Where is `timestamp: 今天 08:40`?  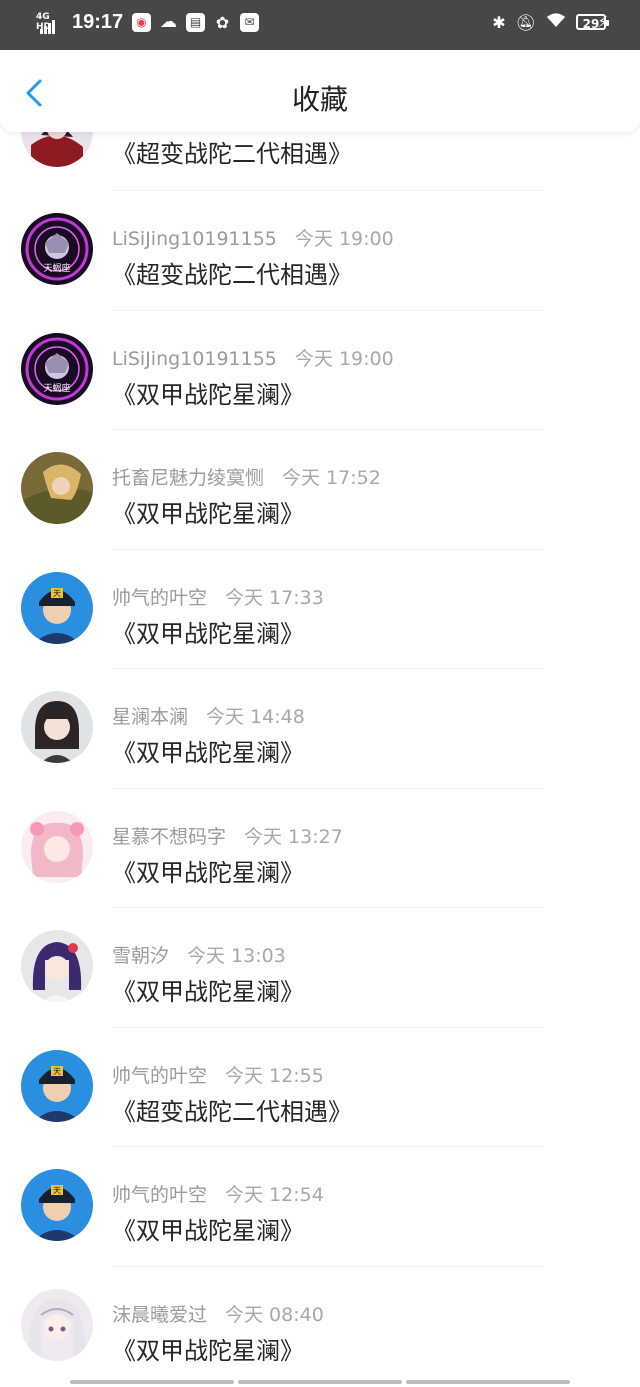 timestamp: 今天 08:40 is located at coordinates (274, 1314).